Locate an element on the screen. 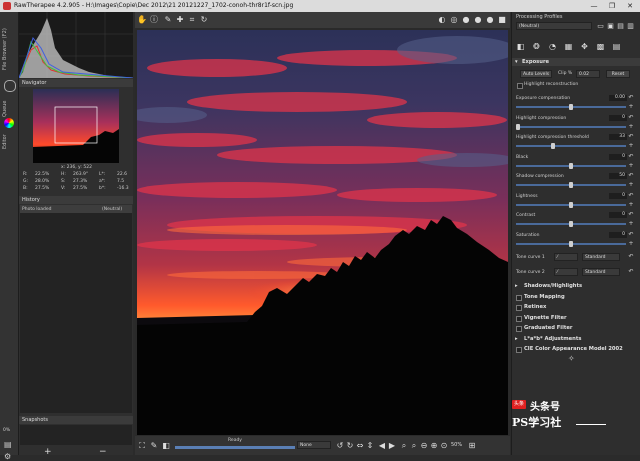  tab-file-browser: File Browser (F2) is located at coordinates (9, 49).